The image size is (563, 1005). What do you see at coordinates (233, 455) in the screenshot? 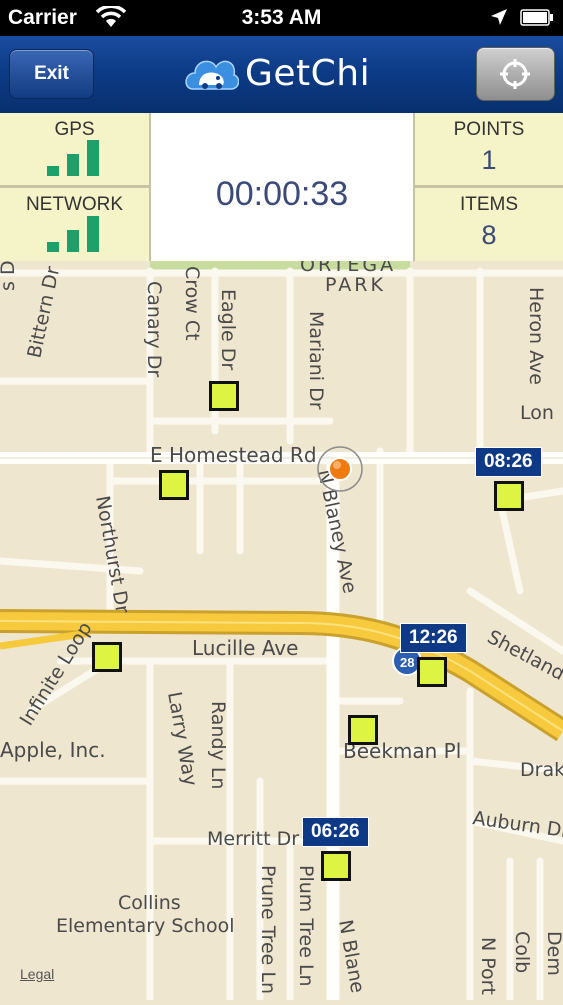
I see `street-label: E Homestead Rd` at bounding box center [233, 455].